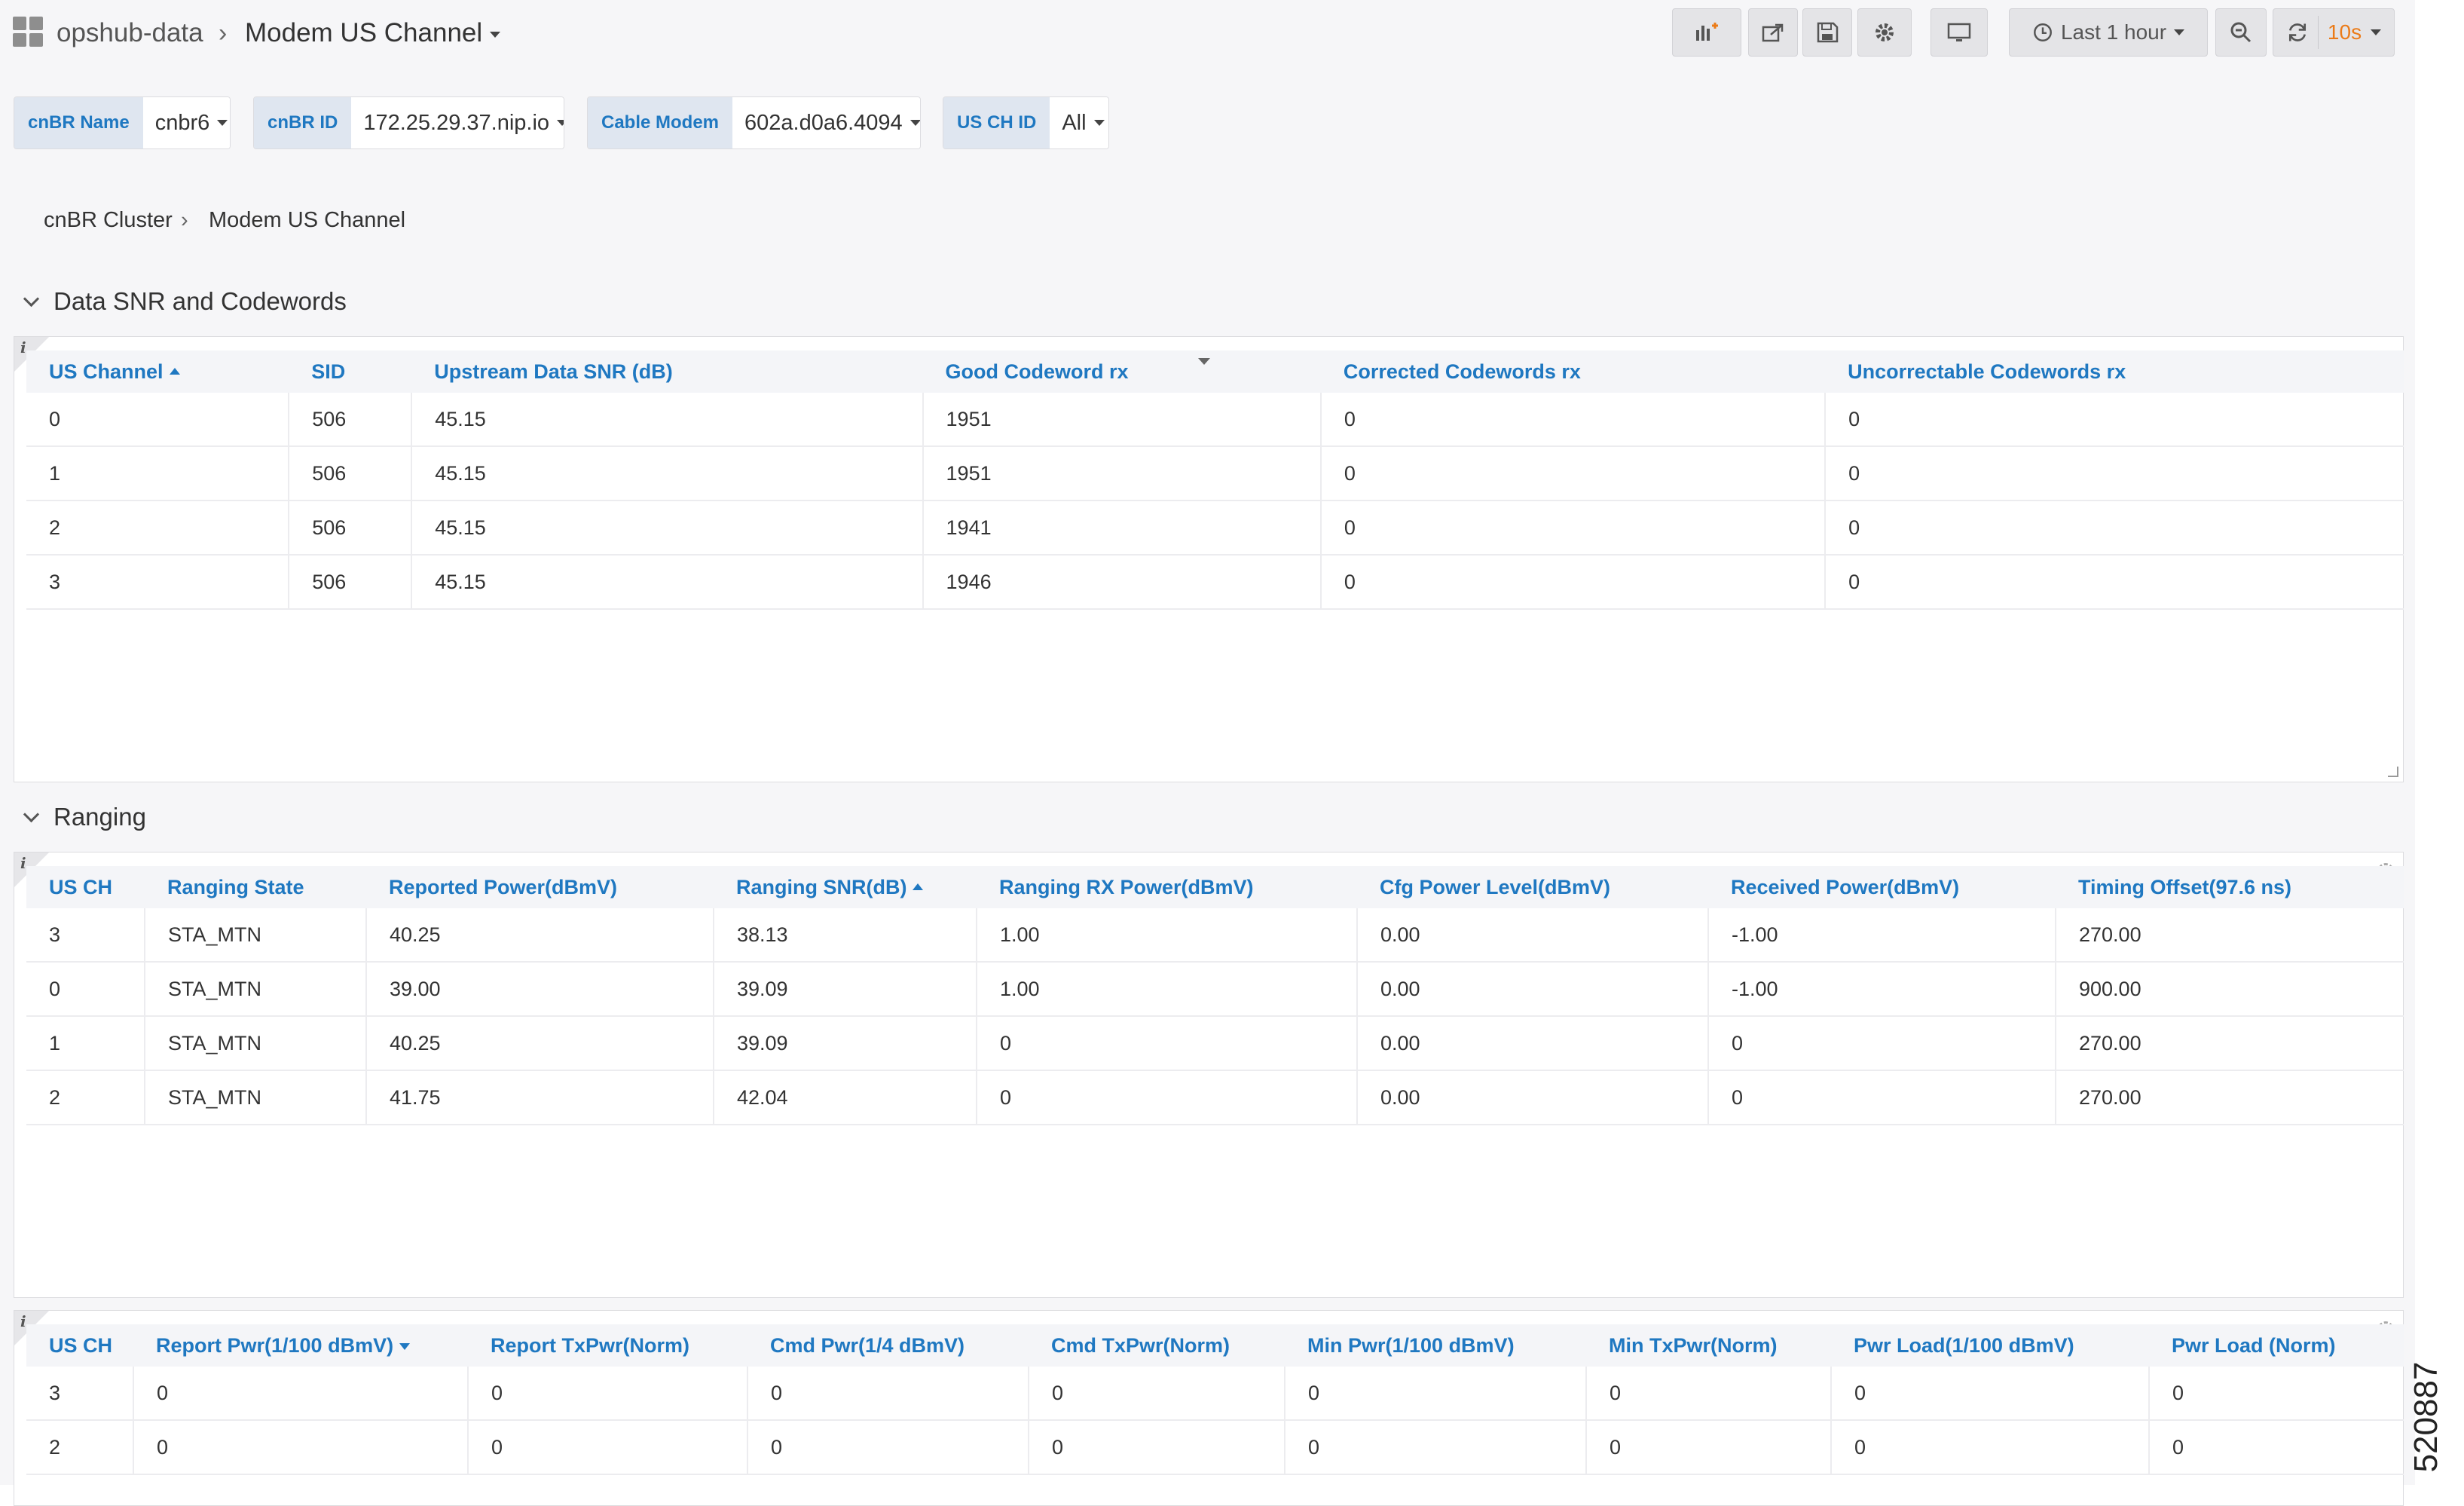  I want to click on add-panel-button, so click(1706, 32).